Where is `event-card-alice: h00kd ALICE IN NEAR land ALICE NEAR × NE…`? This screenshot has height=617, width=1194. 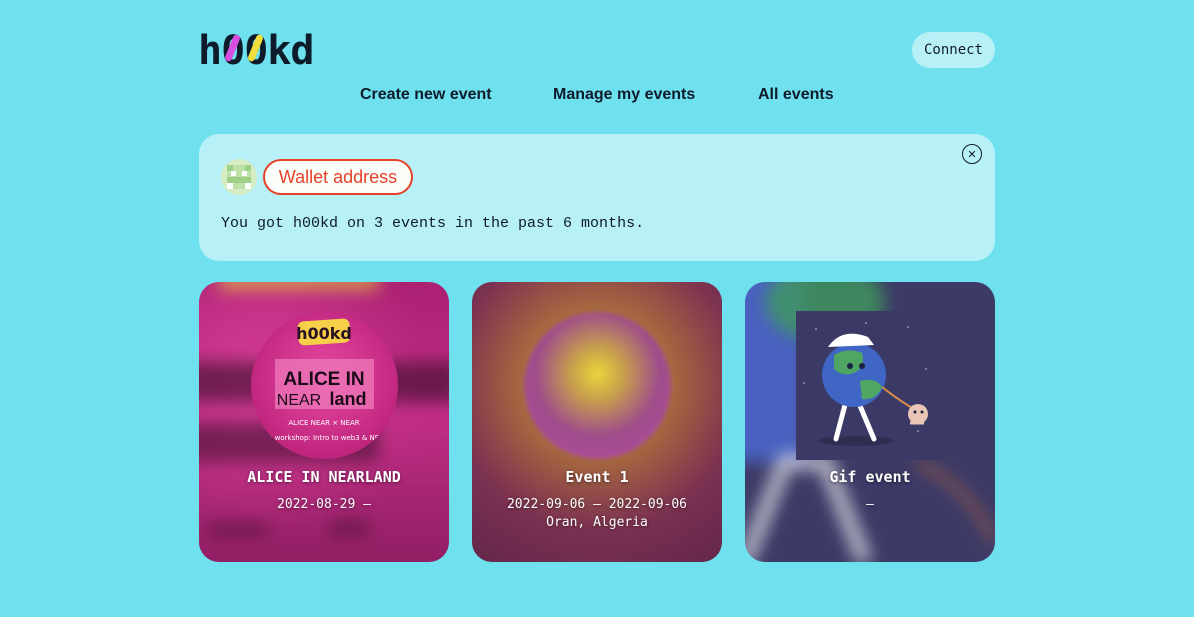
event-card-alice: h00kd ALICE IN NEAR land ALICE NEAR × NE… is located at coordinates (324, 422).